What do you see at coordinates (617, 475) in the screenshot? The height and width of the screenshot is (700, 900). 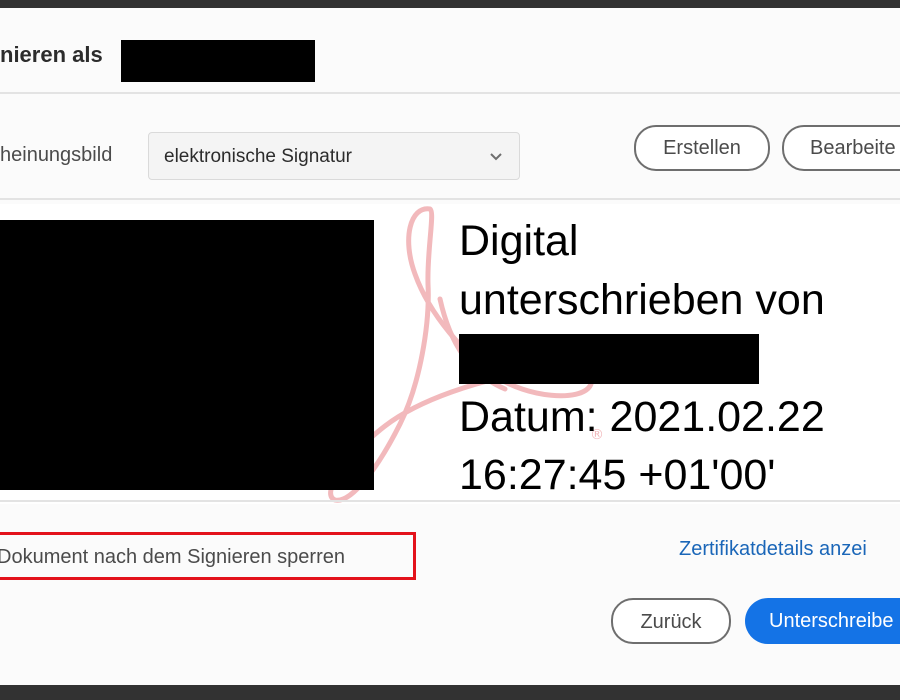 I see `preview-line-4: 16:27:45 +01'00'` at bounding box center [617, 475].